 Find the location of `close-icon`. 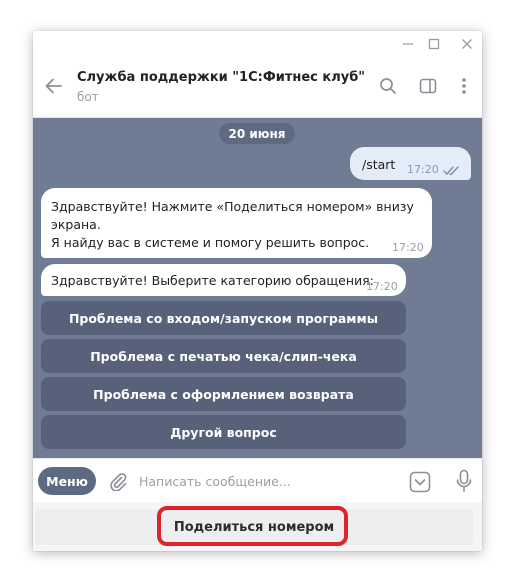

close-icon is located at coordinates (467, 44).